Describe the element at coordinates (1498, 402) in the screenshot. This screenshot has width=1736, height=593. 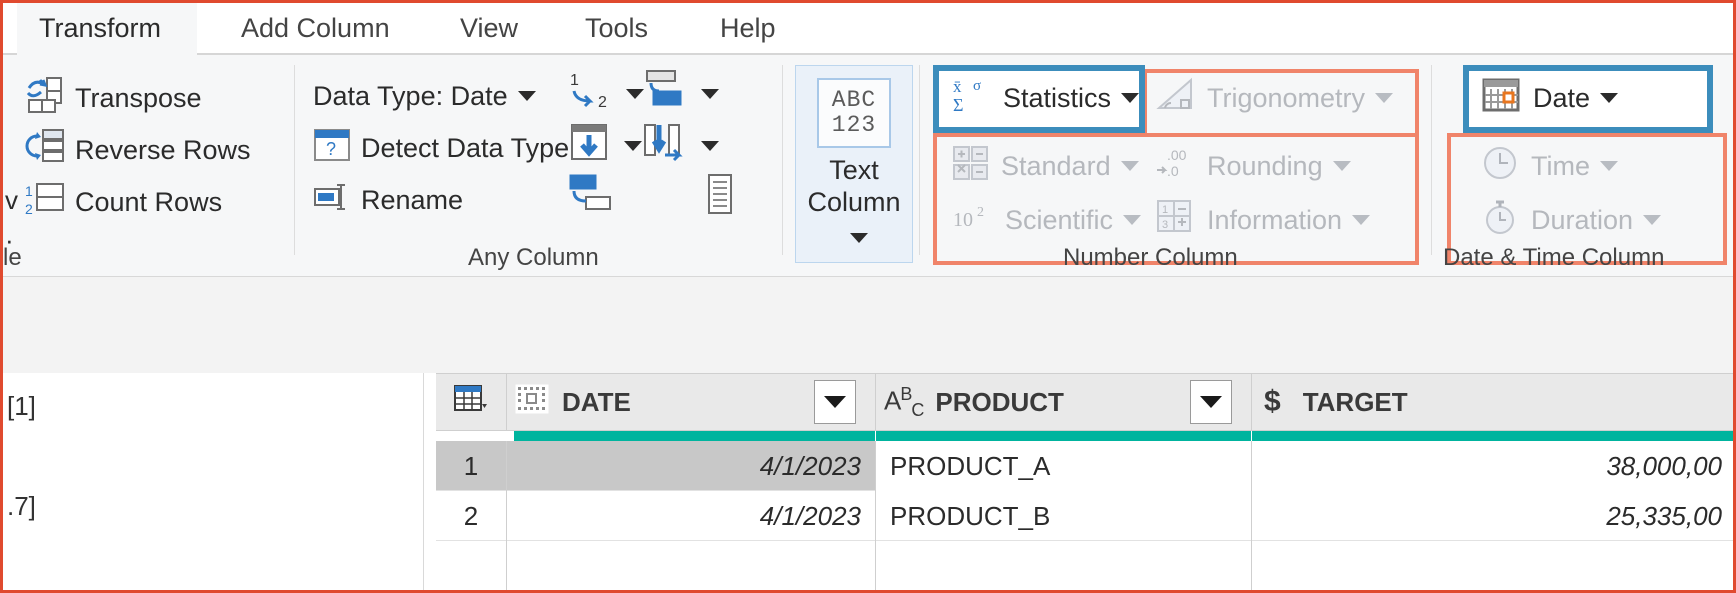
I see `column-header-target: $ TARGET` at that location.